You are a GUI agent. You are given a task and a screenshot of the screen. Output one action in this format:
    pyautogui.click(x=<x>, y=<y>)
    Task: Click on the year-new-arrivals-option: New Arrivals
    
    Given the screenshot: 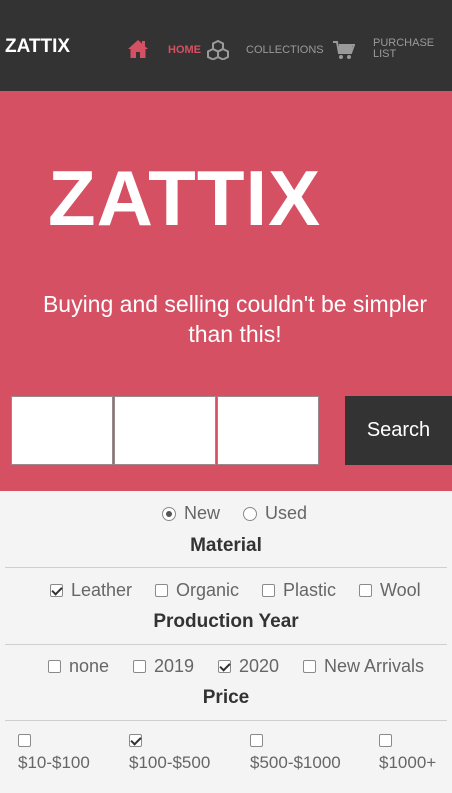 What is the action you would take?
    pyautogui.click(x=363, y=666)
    